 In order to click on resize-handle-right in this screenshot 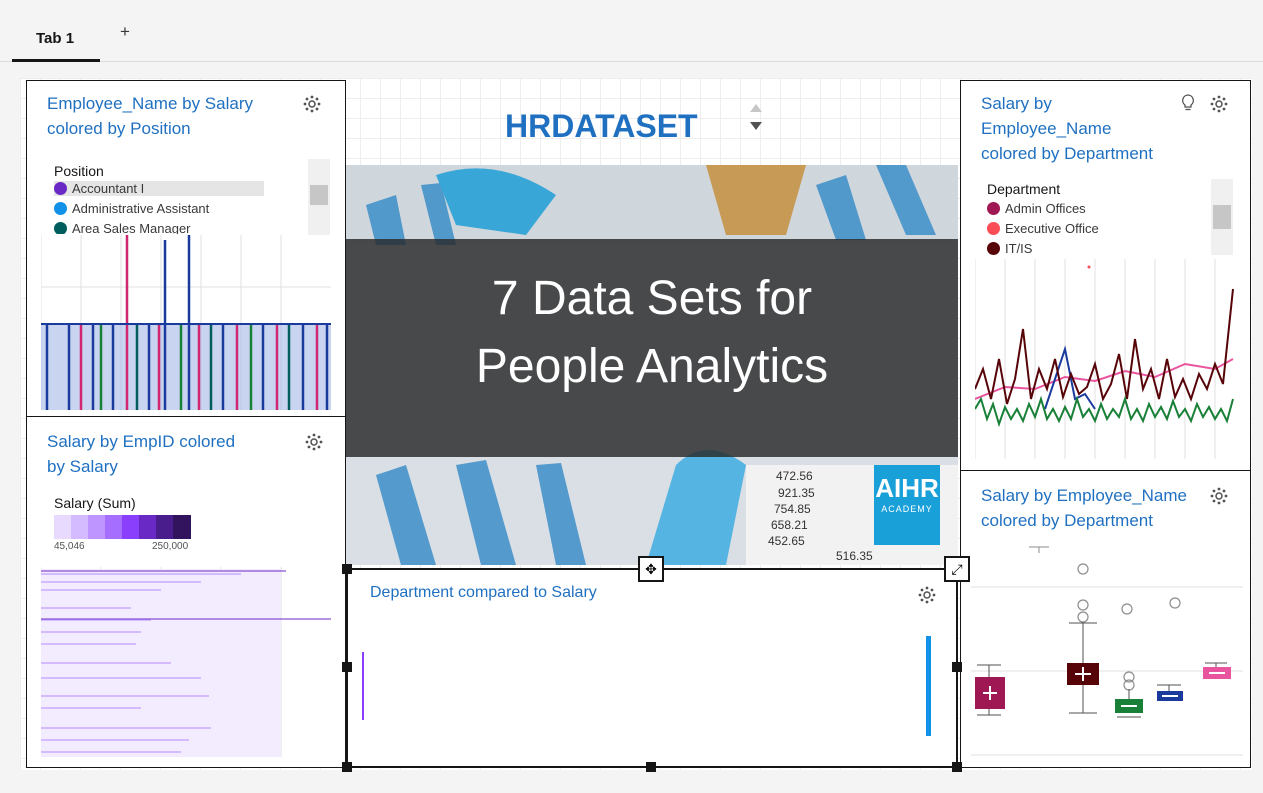, I will do `click(957, 667)`.